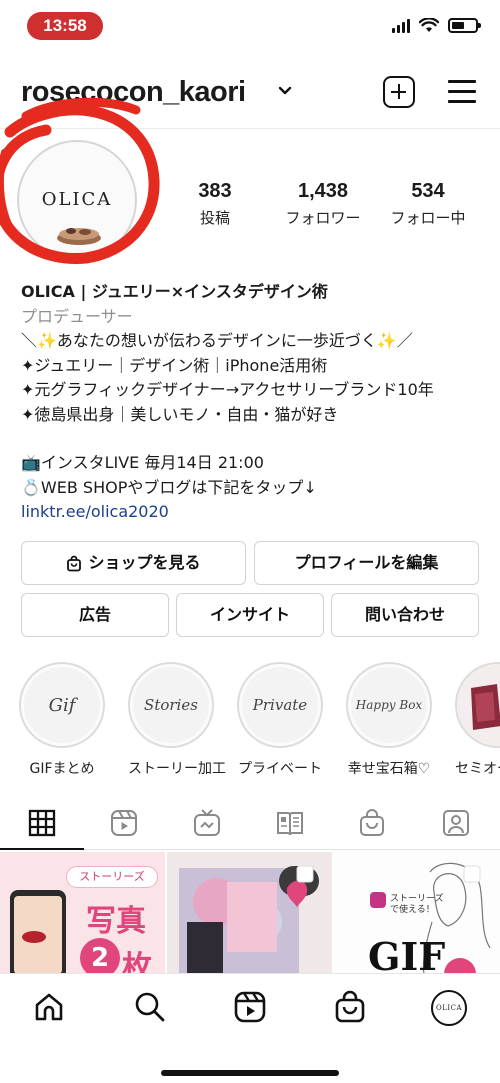 This screenshot has height=1083, width=500. I want to click on highlight-cover: Happy Box, so click(389, 705).